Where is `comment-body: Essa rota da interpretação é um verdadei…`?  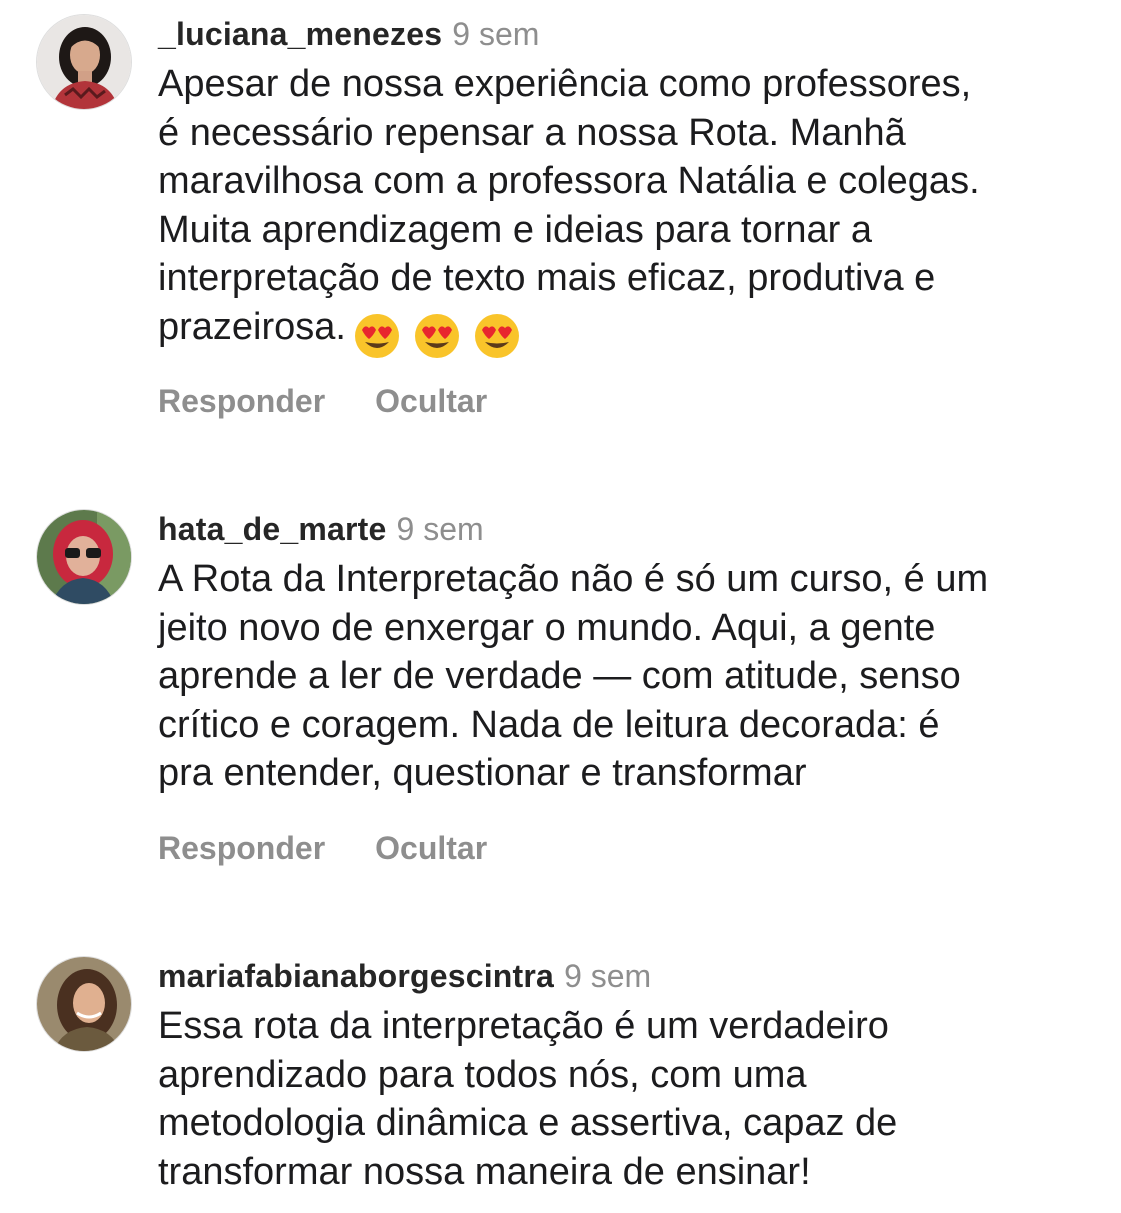 comment-body: Essa rota da interpretação é um verdadei… is located at coordinates (528, 1099).